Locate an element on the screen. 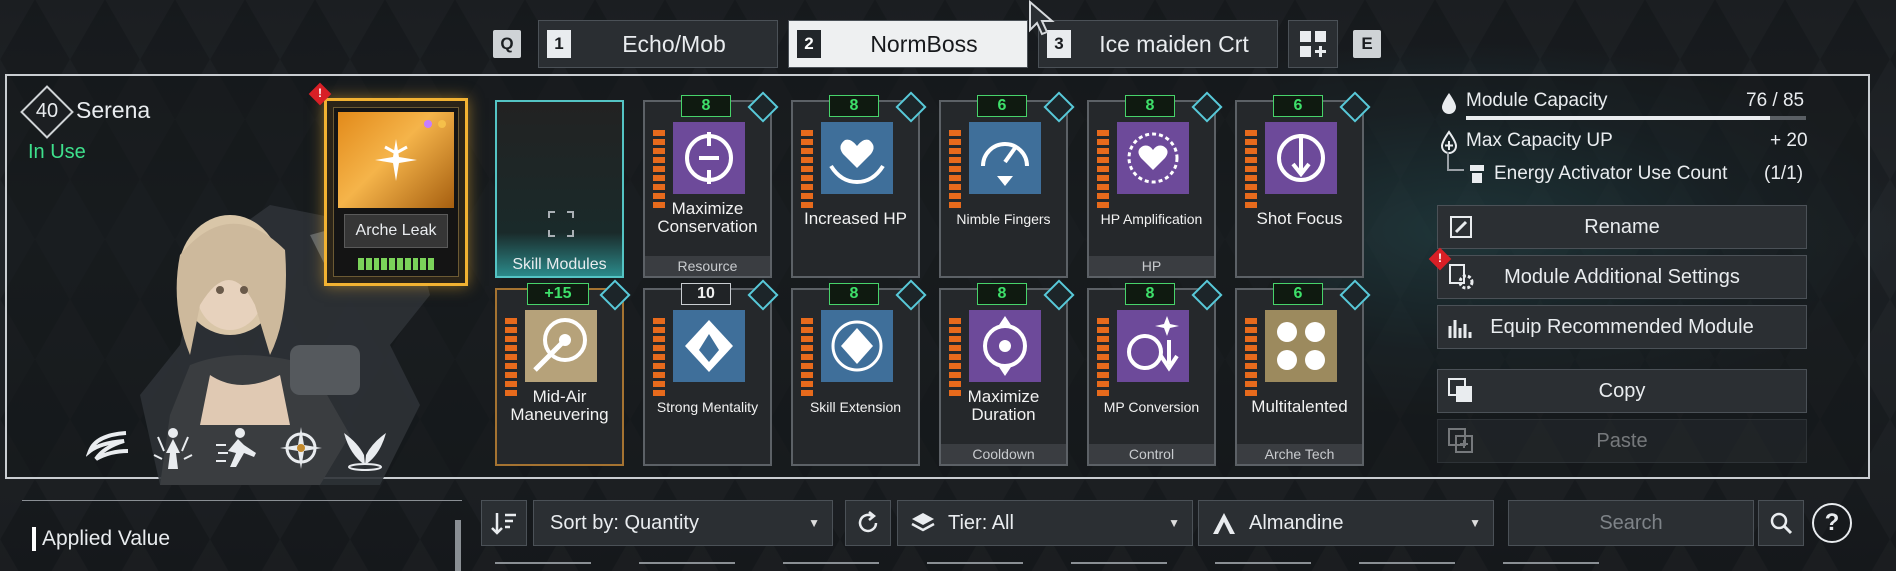 The height and width of the screenshot is (571, 1896). character-level: 40 is located at coordinates (47, 111).